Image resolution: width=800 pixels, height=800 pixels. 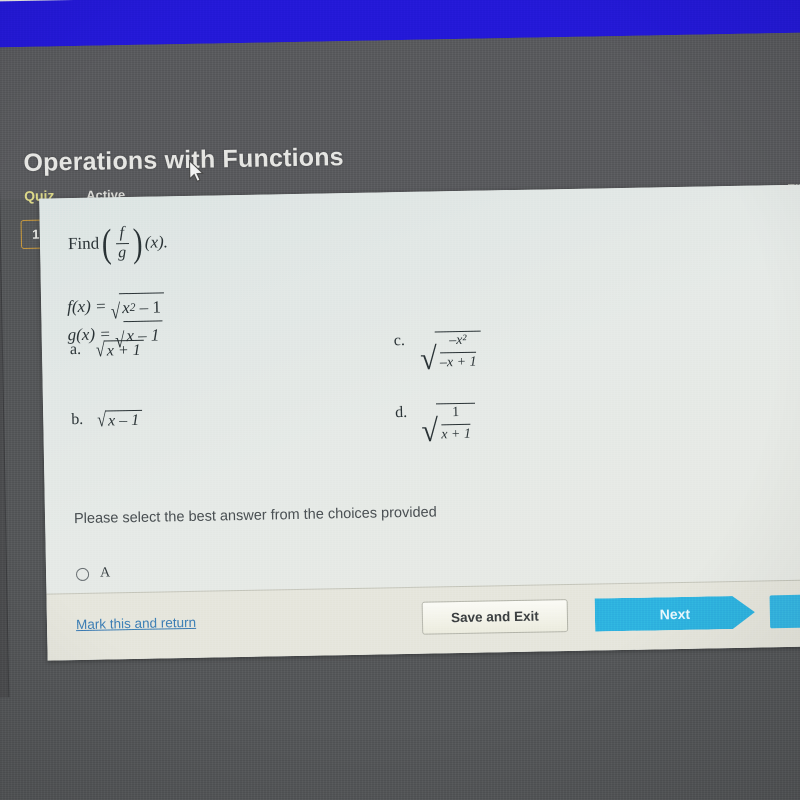 I want to click on choice-d-fraction: 1 x + 1, so click(x=456, y=424).